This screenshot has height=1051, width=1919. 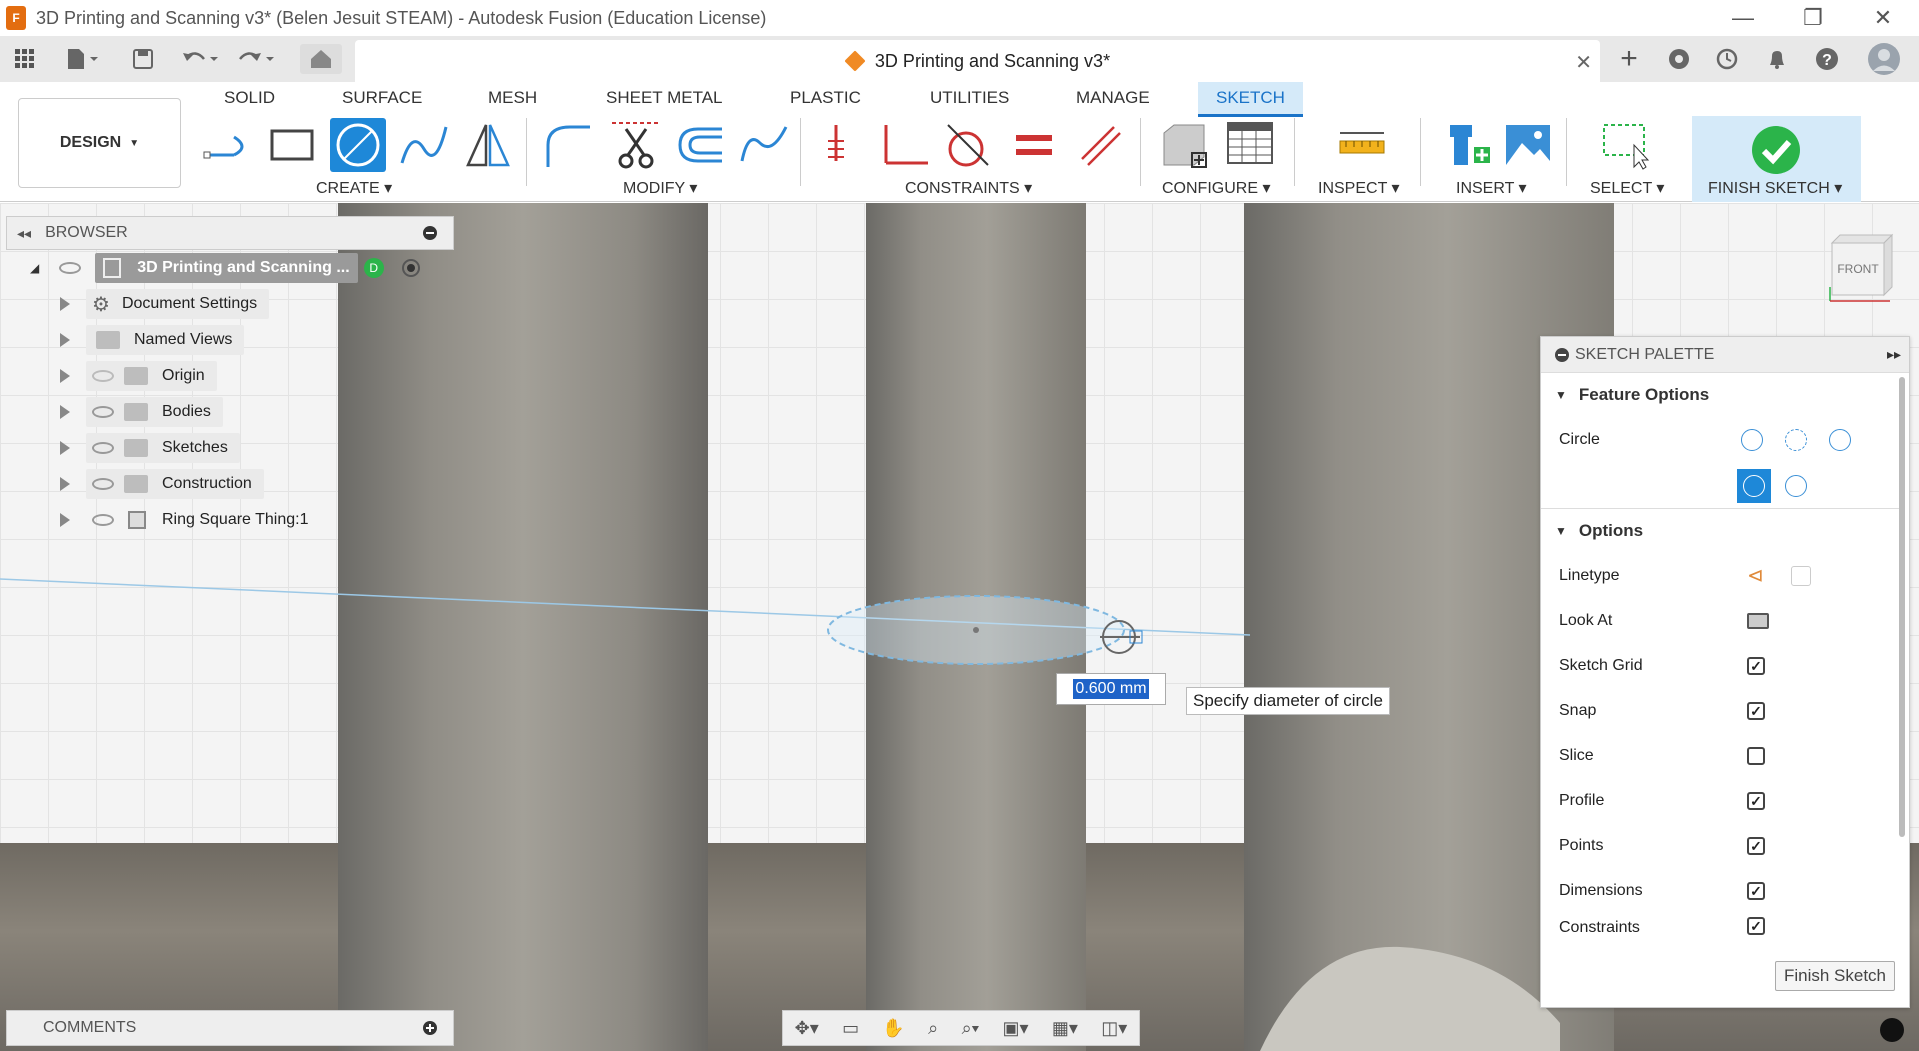 What do you see at coordinates (664, 98) in the screenshot?
I see `tab-sheet-metal: SHEET METAL` at bounding box center [664, 98].